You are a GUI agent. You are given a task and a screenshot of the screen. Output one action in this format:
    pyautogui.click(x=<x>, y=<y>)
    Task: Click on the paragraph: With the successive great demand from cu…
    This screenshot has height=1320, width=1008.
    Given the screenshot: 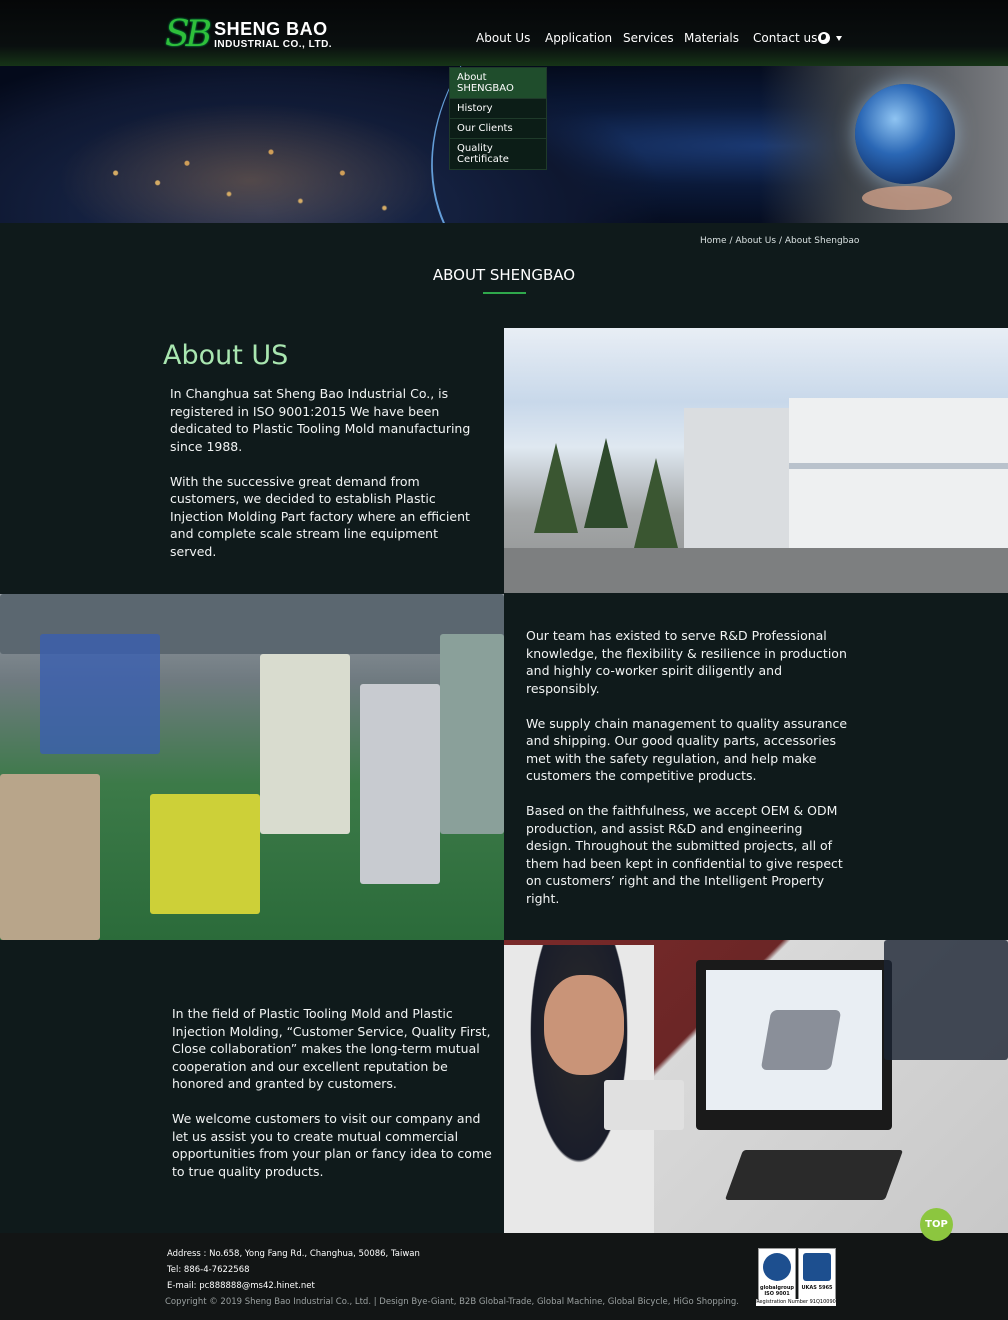 What is the action you would take?
    pyautogui.click(x=320, y=516)
    